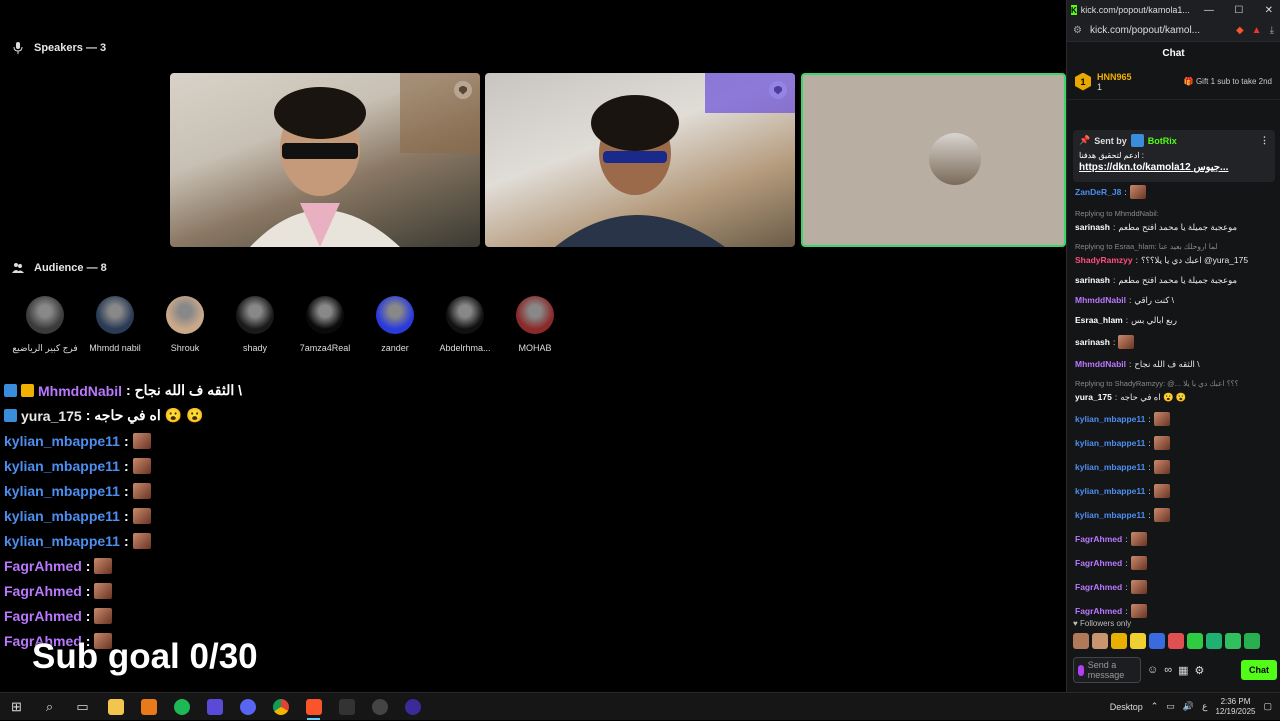 This screenshot has height=721, width=1280. What do you see at coordinates (49, 707) in the screenshot?
I see `search-icon: ⌕` at bounding box center [49, 707].